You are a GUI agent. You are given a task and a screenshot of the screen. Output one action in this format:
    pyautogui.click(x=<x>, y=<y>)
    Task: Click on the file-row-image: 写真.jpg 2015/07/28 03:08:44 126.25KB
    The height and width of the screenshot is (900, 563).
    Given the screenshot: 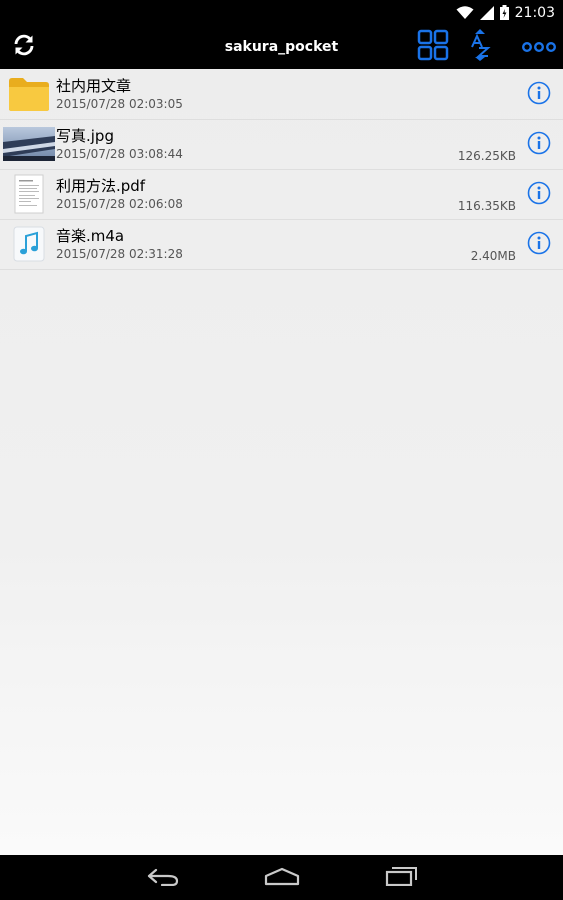 What is the action you would take?
    pyautogui.click(x=281, y=144)
    